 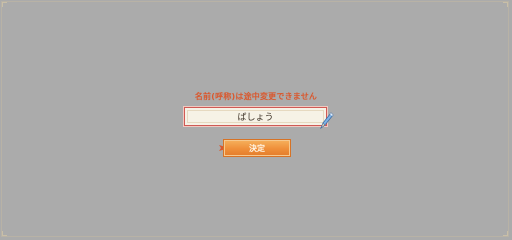 I want to click on name-change-notice: 名前(呼称)は途中変更できません, so click(x=256, y=96).